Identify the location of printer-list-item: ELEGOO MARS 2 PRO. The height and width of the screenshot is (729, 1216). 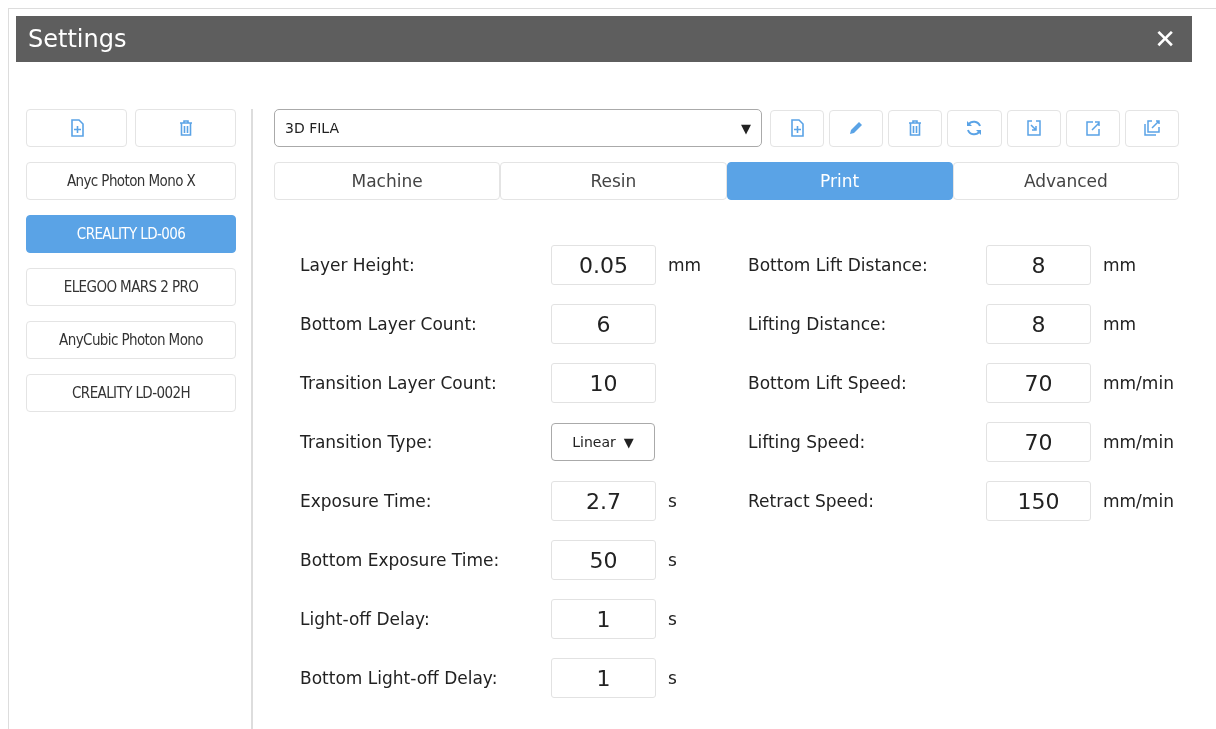
(131, 287).